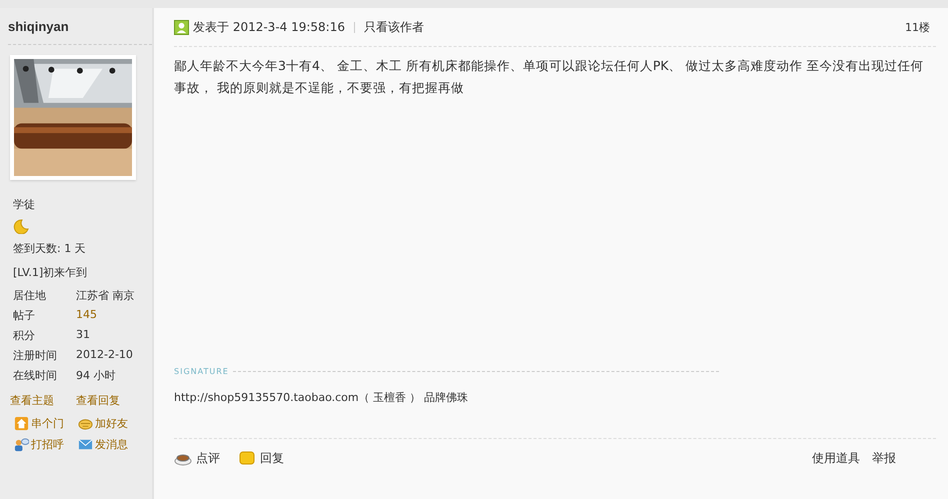  Describe the element at coordinates (269, 27) in the screenshot. I see `post-time: 发表于 2012-3-4 19:58:16` at that location.